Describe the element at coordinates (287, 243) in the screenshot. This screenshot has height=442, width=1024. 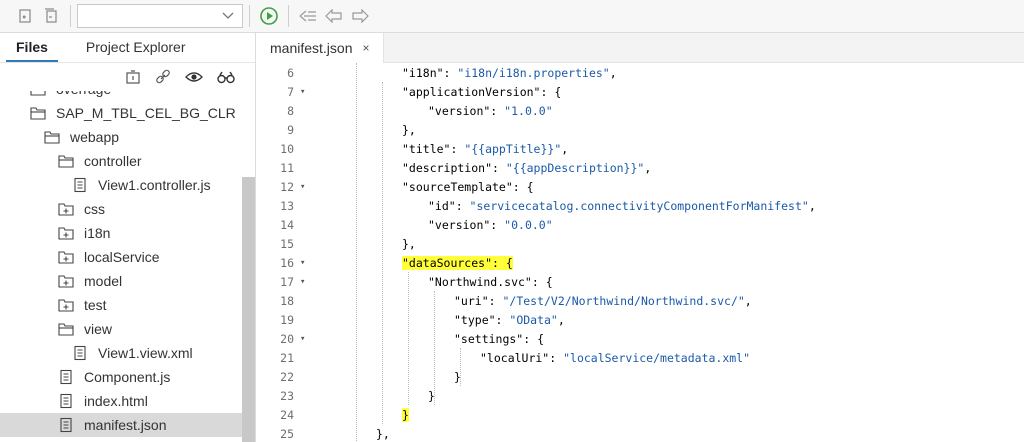
I see `line-number: 15` at that location.